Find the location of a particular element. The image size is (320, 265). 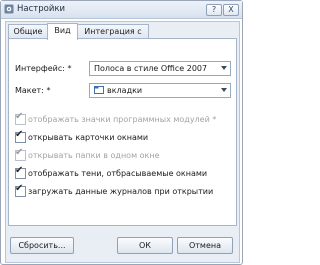

help-button: ? is located at coordinates (214, 10).